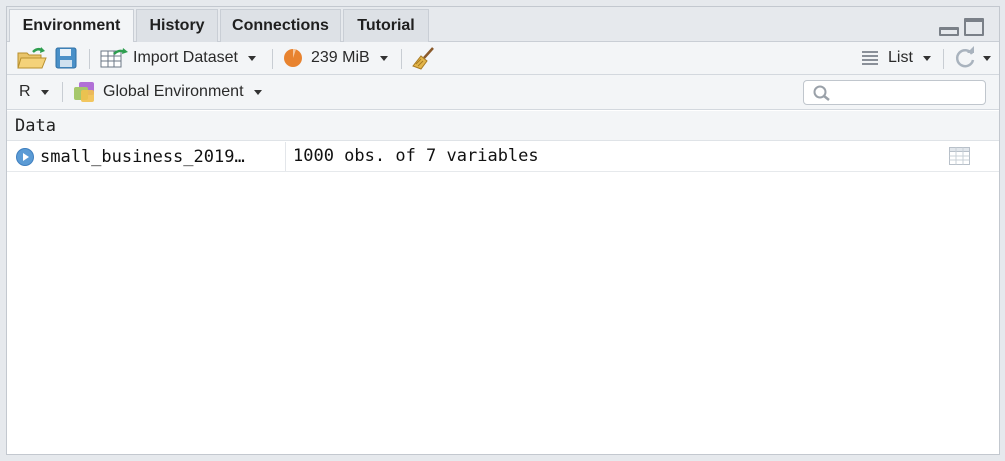 The width and height of the screenshot is (1005, 461). Describe the element at coordinates (949, 31) in the screenshot. I see `minimize-icon` at that location.